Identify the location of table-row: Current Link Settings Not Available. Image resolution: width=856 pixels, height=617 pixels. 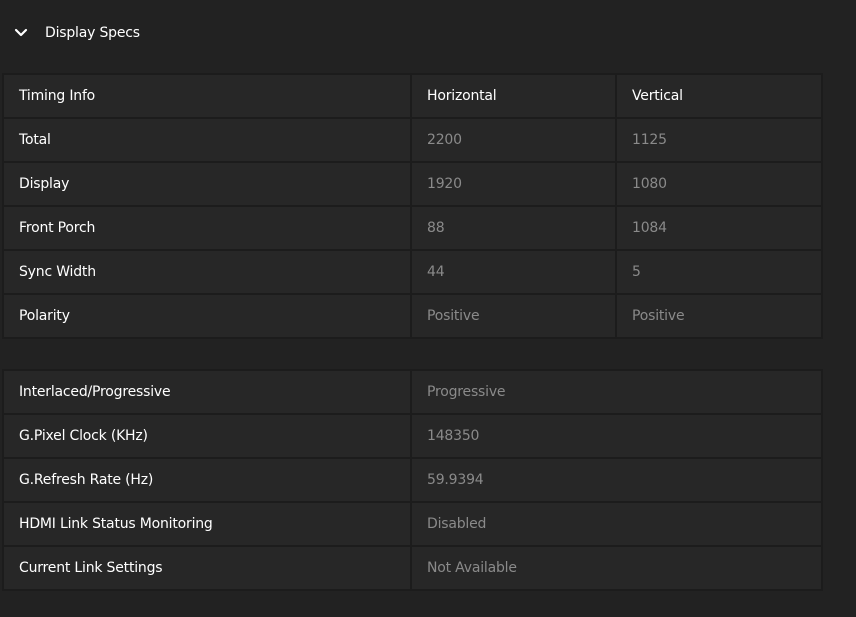
(412, 568).